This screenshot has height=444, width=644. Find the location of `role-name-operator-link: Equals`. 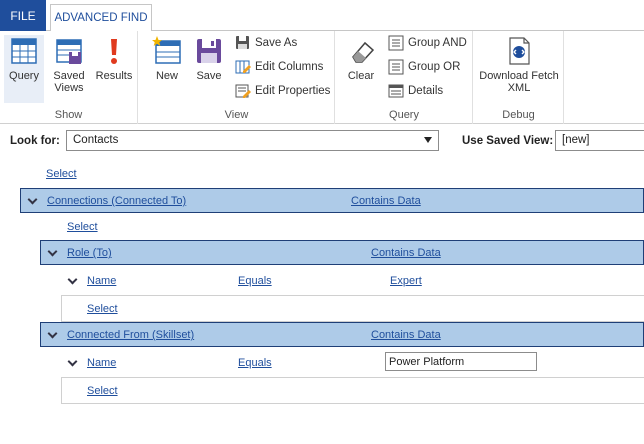

role-name-operator-link: Equals is located at coordinates (255, 281).